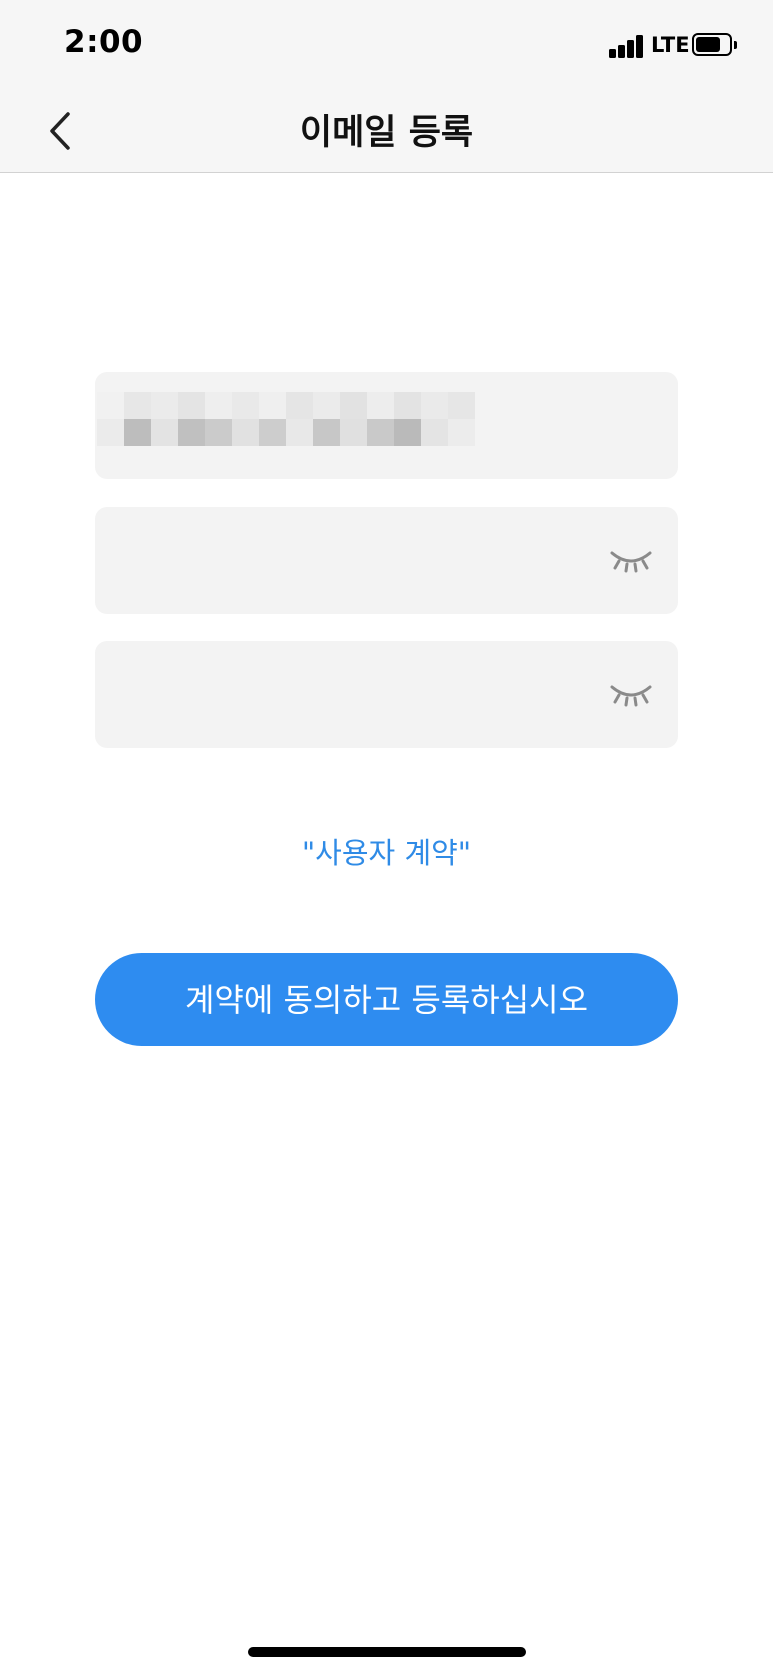 The image size is (773, 1673). I want to click on battery-icon, so click(714, 44).